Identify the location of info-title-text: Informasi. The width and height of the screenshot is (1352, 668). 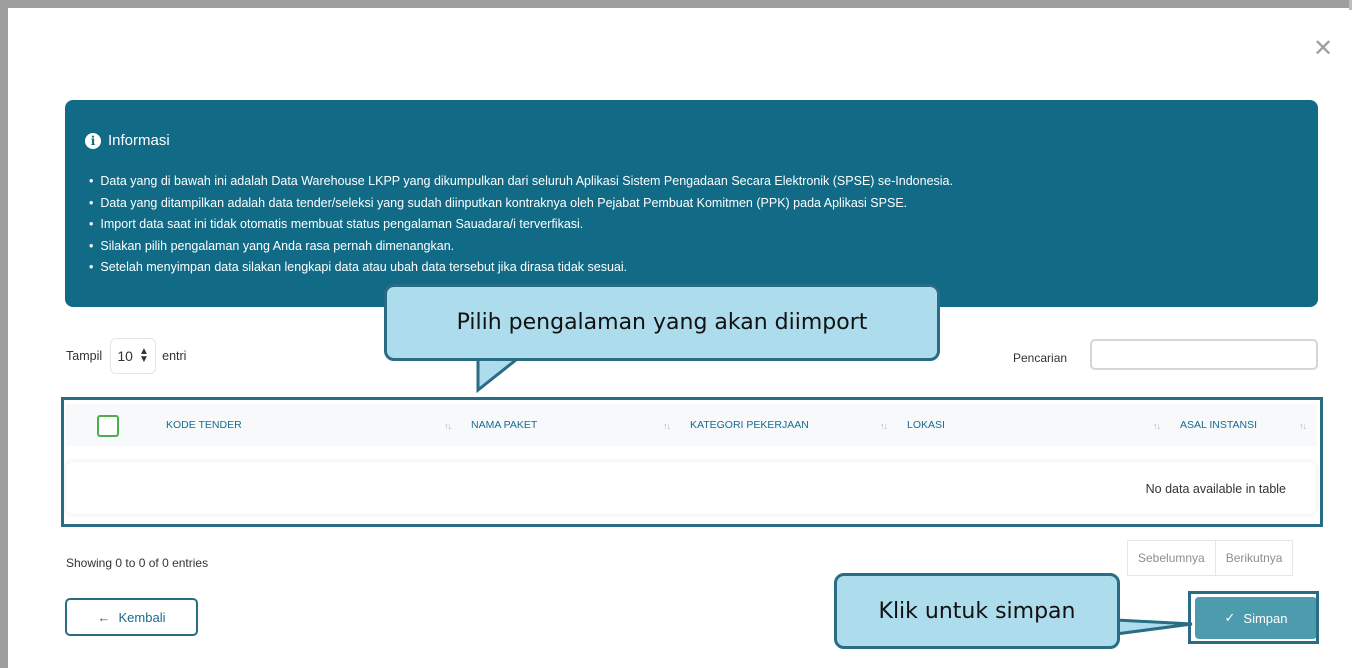
(139, 140).